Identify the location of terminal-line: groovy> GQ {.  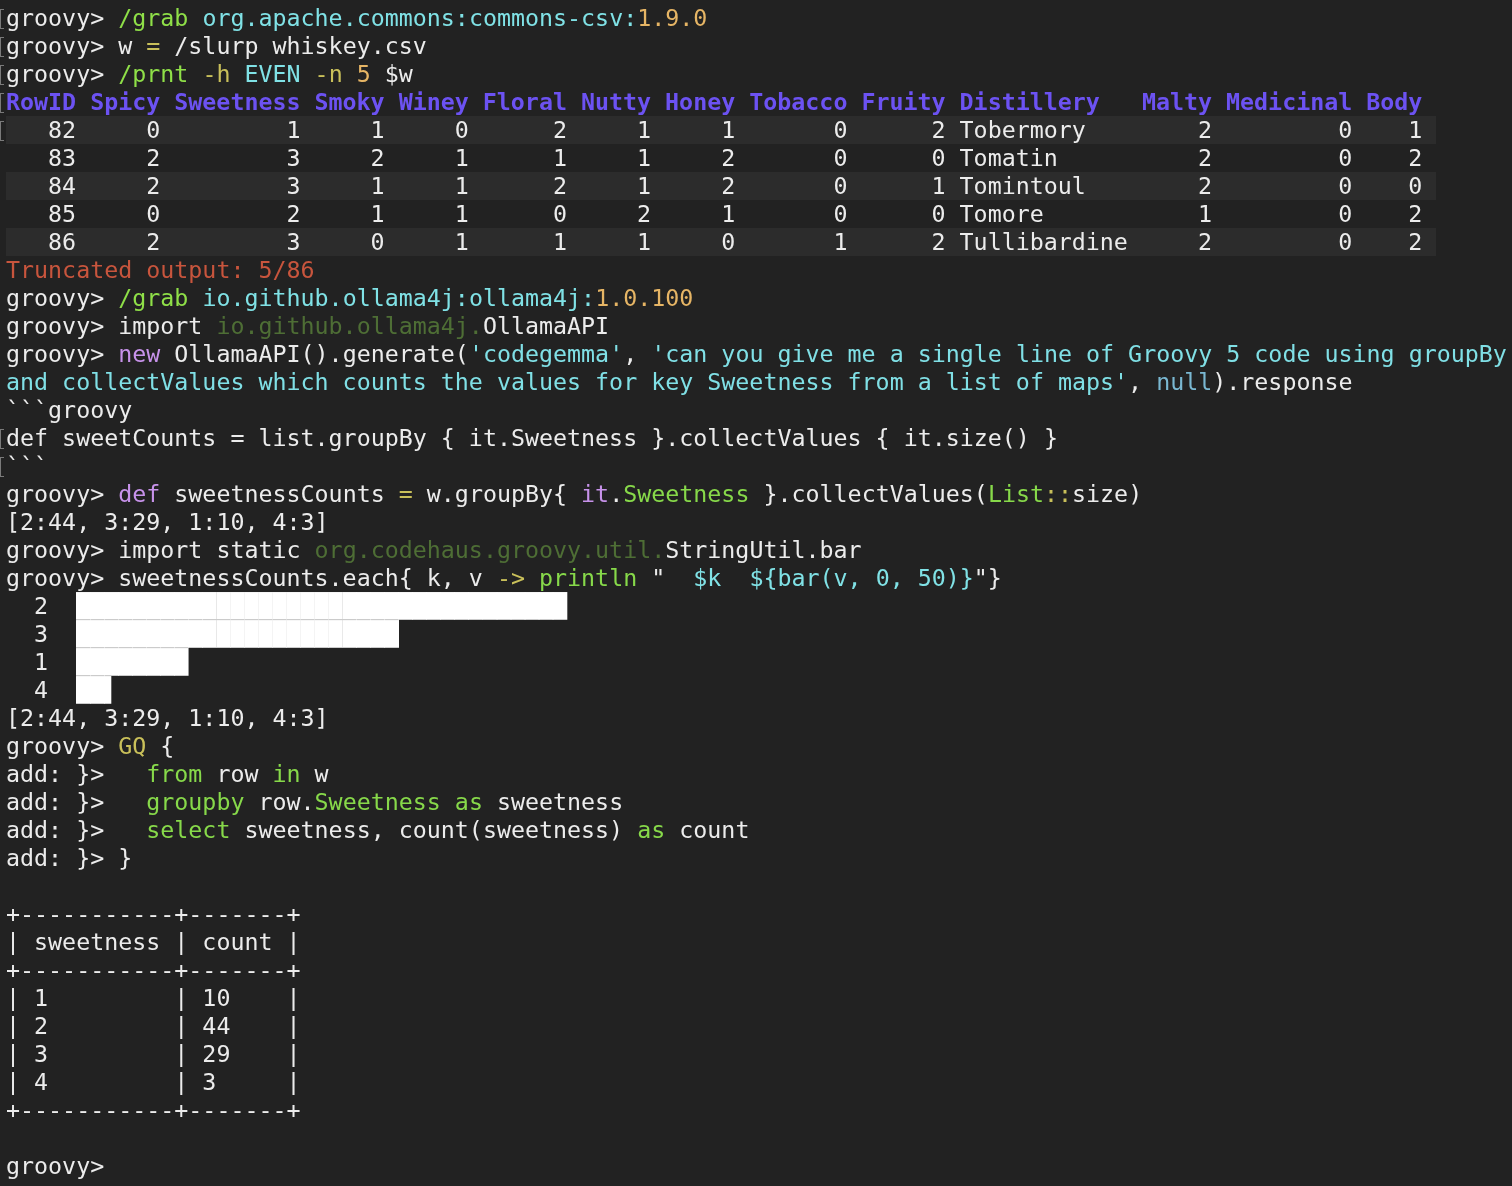
(91, 746).